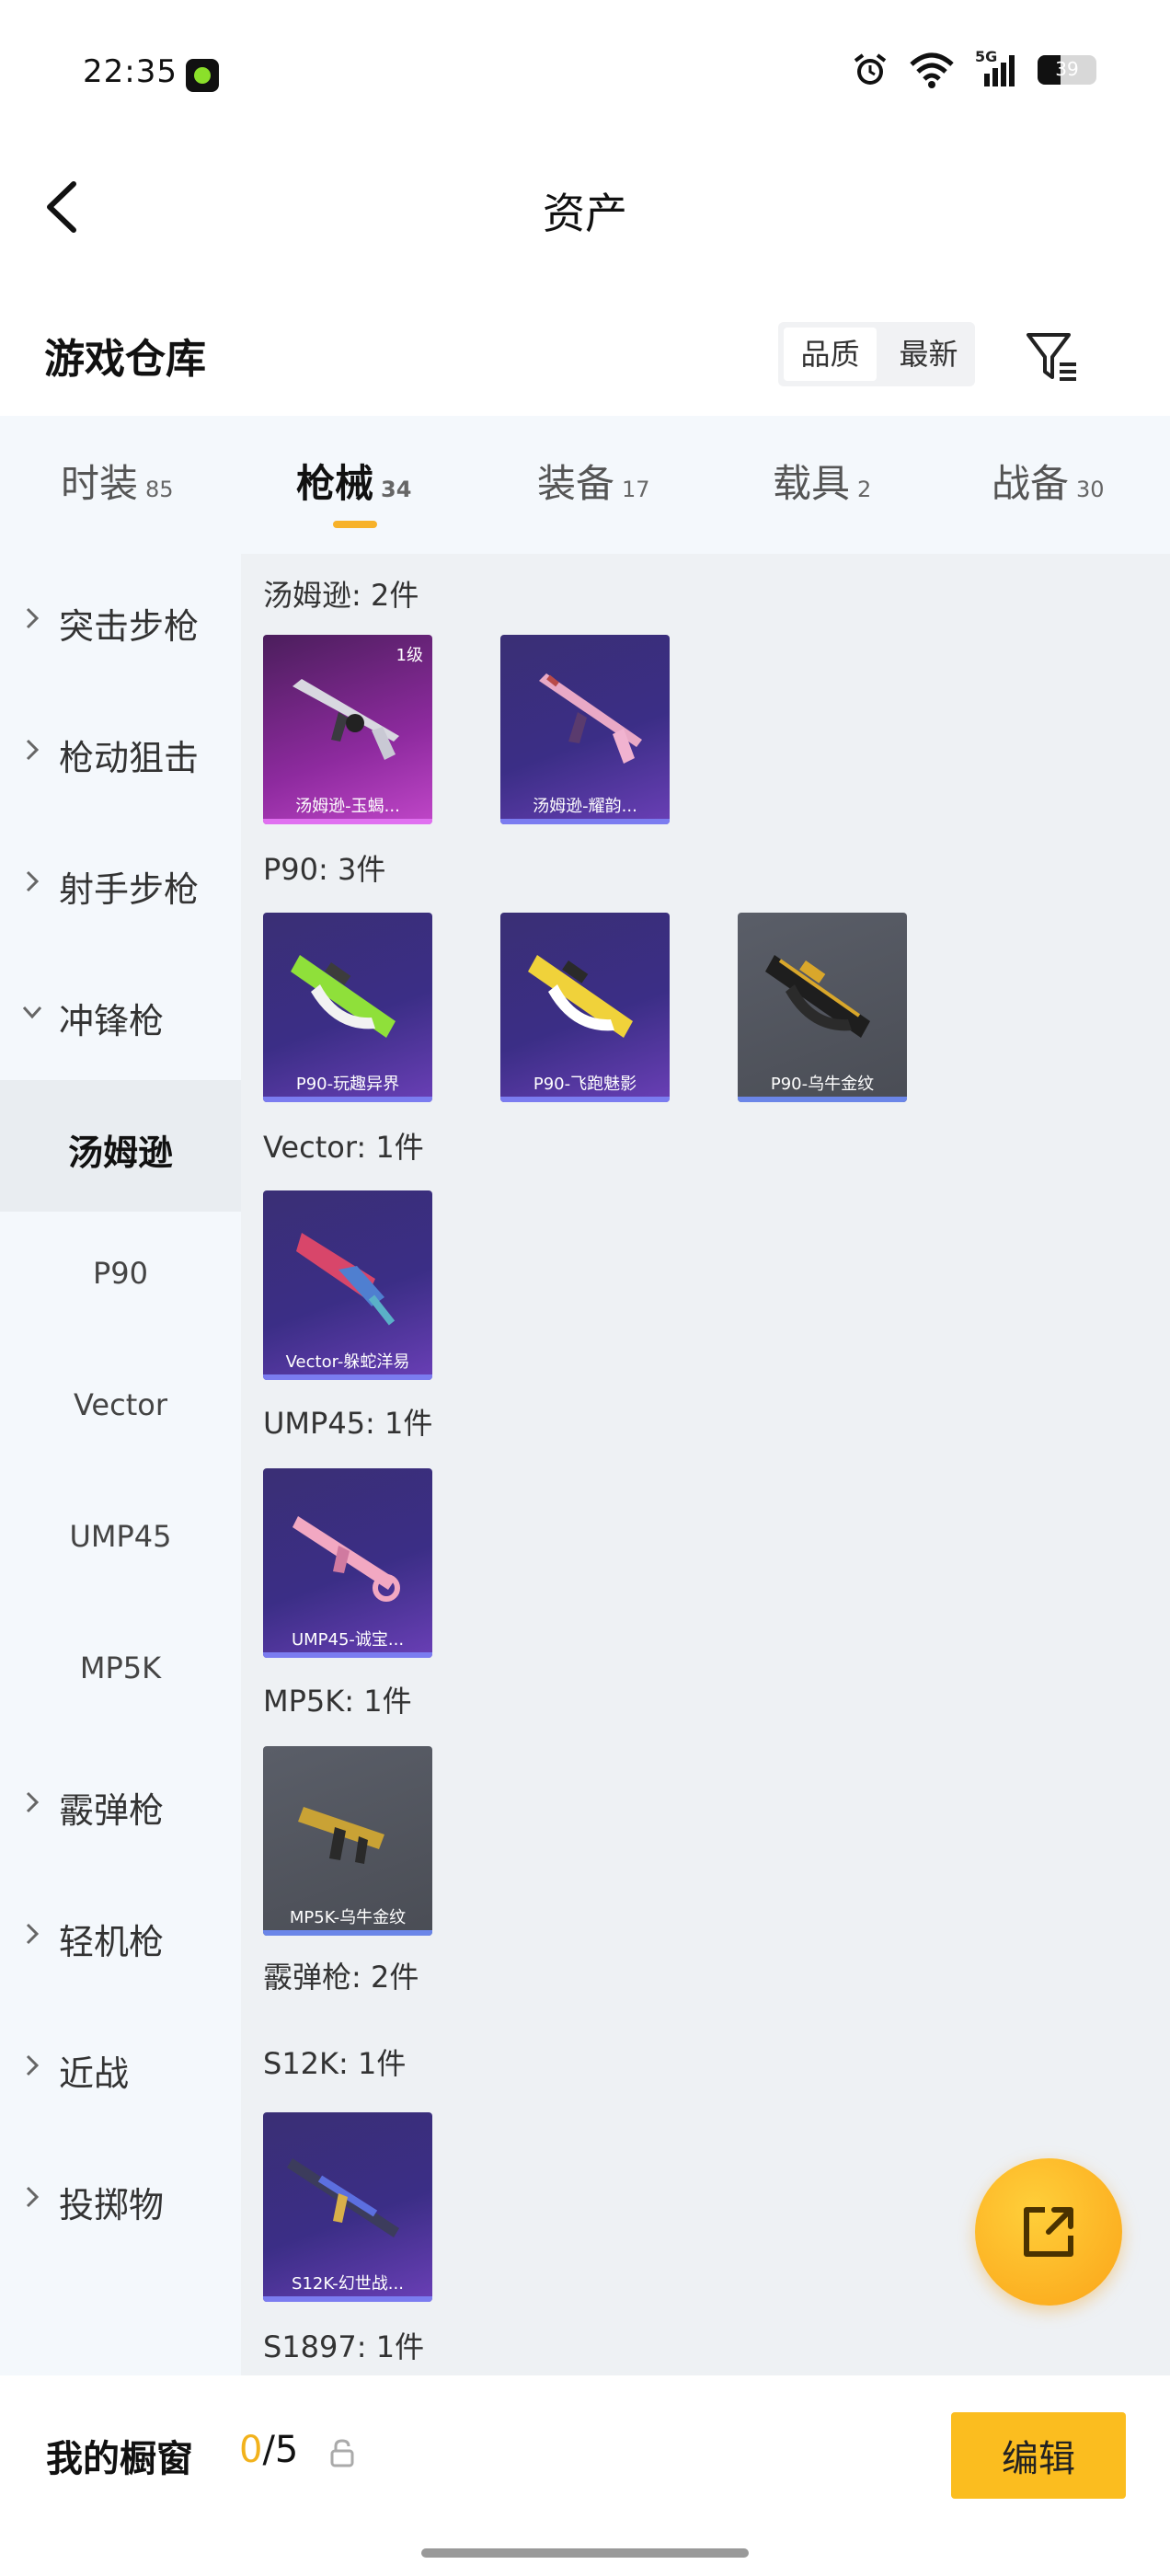  I want to click on sidebar-item-label: 汤姆逊, so click(120, 1153).